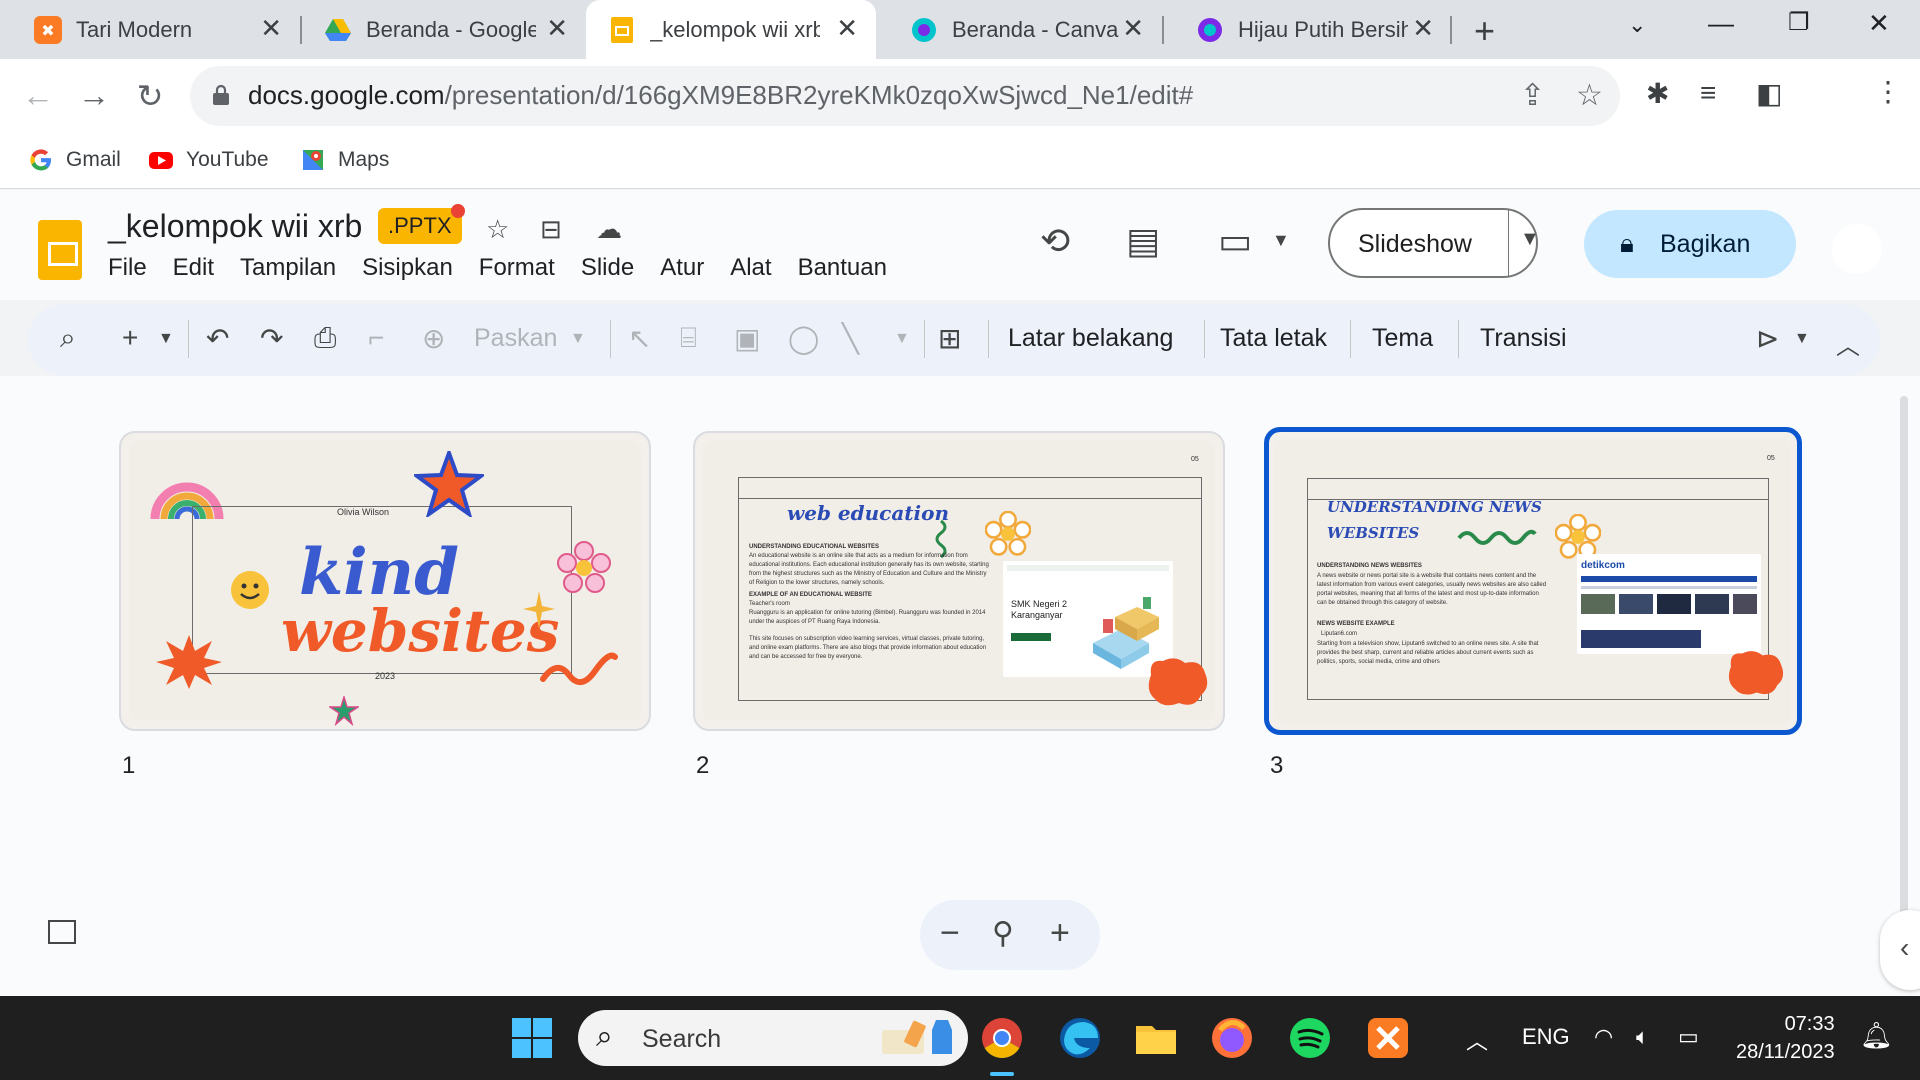 This screenshot has height=1080, width=1920. I want to click on spotify-icon, so click(1310, 1038).